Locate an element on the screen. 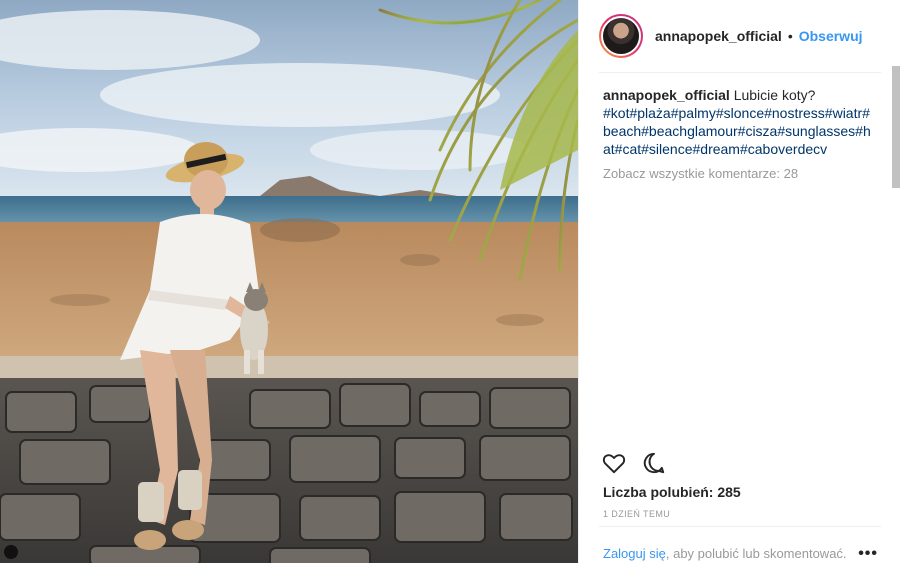 The image size is (900, 563). avatar-image is located at coordinates (621, 36).